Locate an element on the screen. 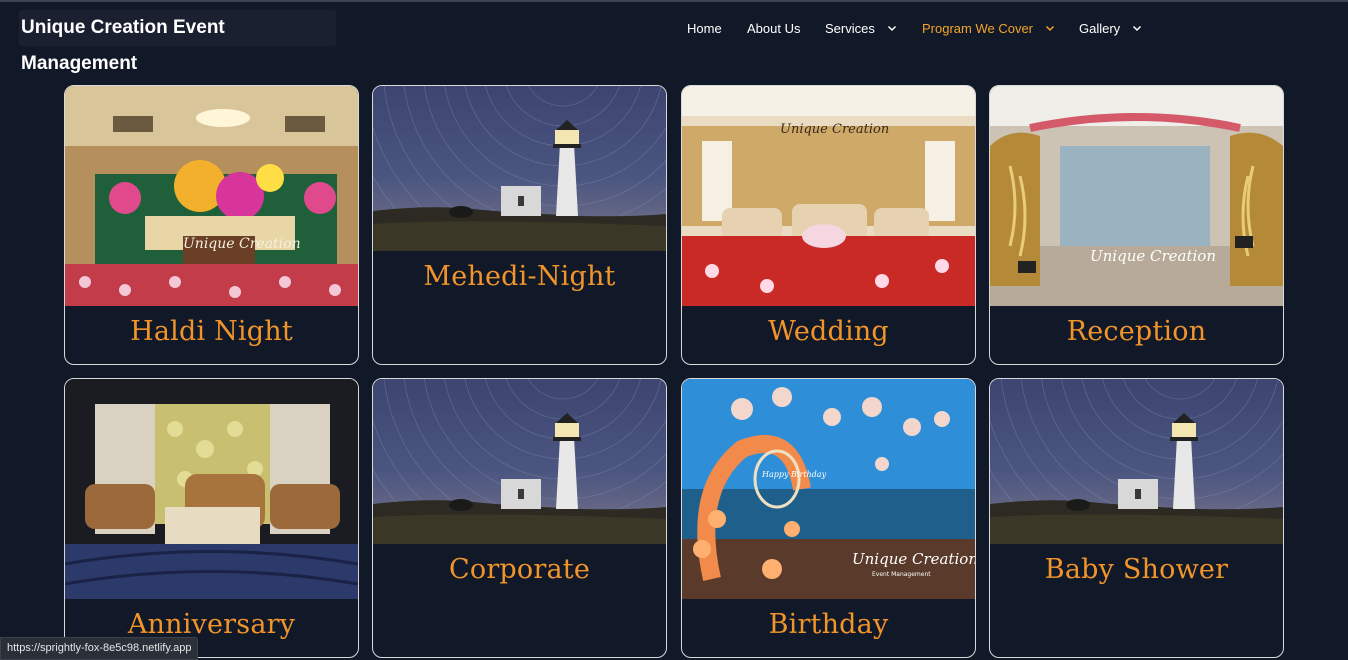 Image resolution: width=1348 pixels, height=660 pixels. nav-gallery: Gallery is located at coordinates (1111, 29).